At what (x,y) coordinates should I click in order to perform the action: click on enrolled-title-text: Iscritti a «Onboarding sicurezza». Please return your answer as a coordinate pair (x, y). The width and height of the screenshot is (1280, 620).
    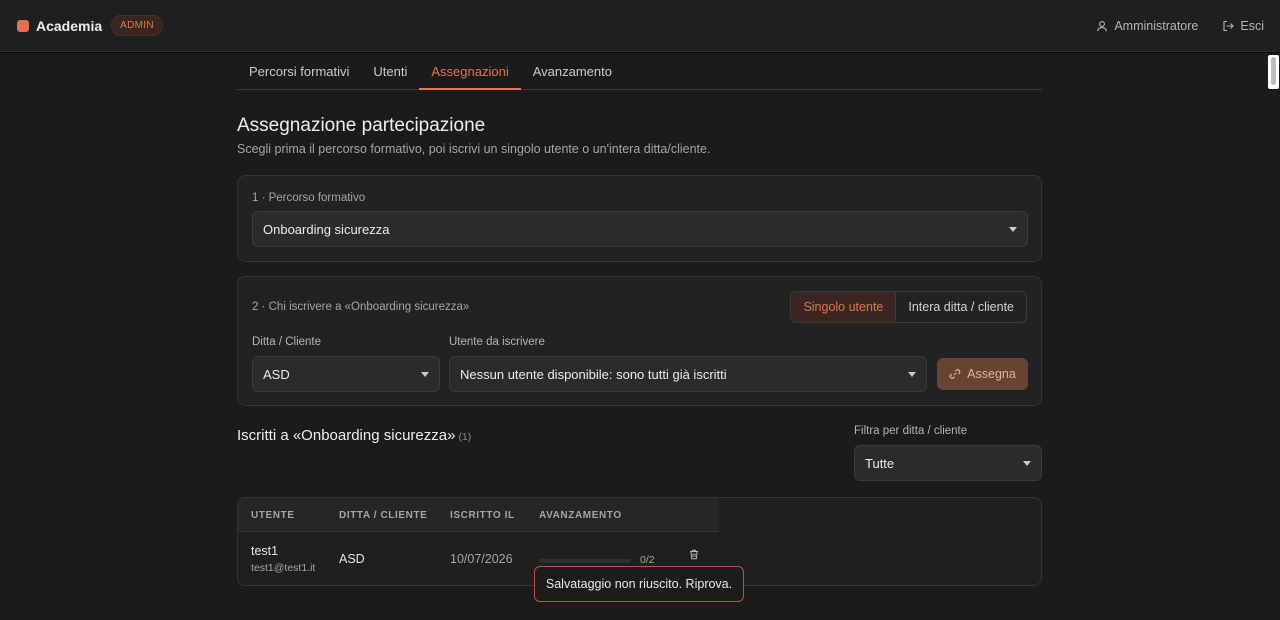
    Looking at the image, I should click on (346, 435).